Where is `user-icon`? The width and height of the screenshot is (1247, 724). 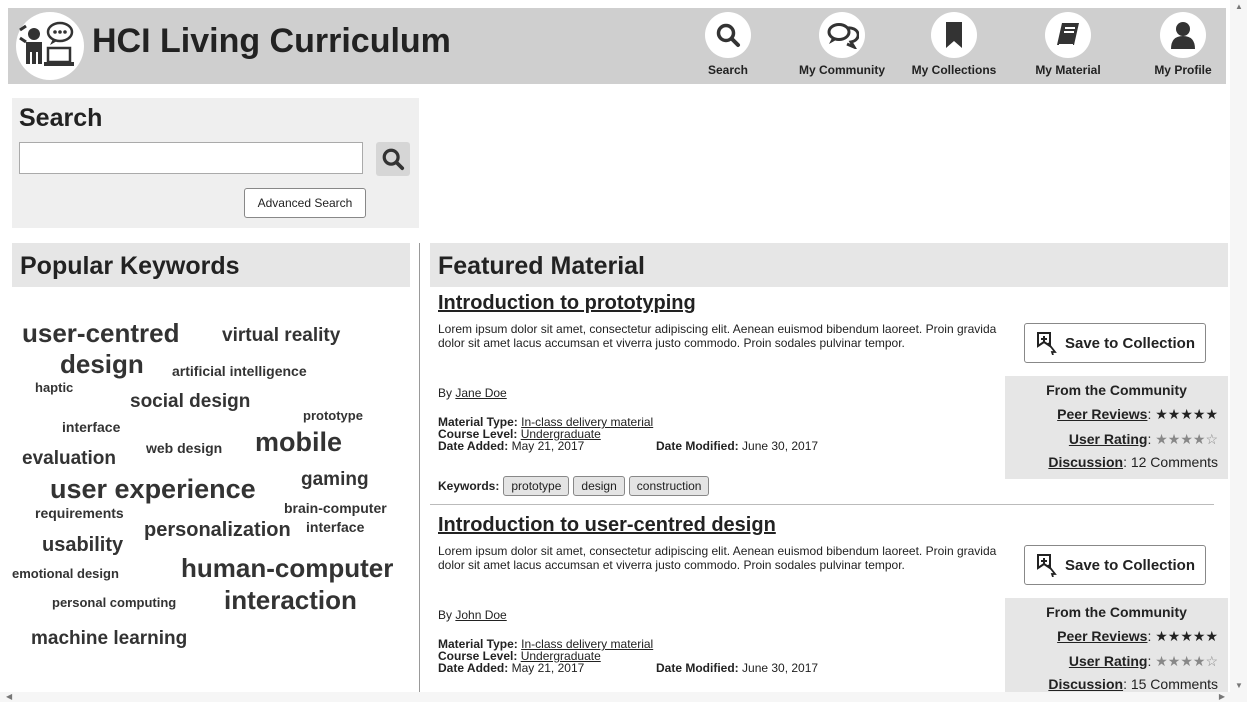
user-icon is located at coordinates (1183, 35).